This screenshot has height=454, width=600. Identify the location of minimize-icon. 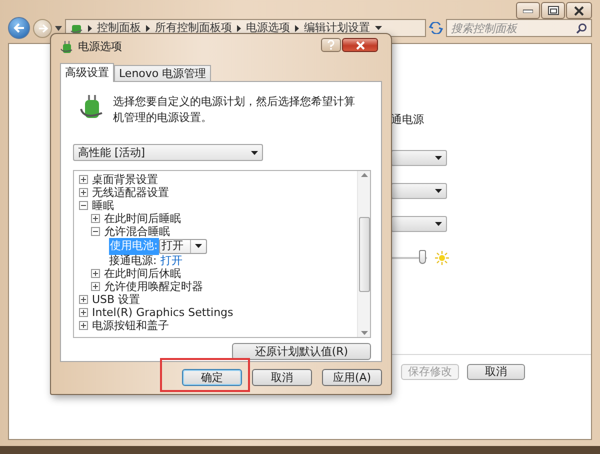
(528, 10).